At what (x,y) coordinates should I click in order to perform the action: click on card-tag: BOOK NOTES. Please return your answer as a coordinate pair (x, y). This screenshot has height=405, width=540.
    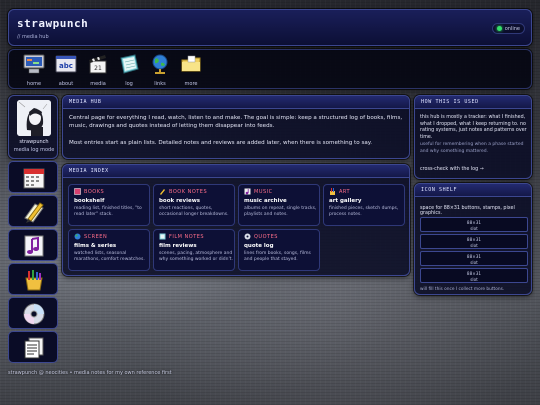
    Looking at the image, I should click on (183, 191).